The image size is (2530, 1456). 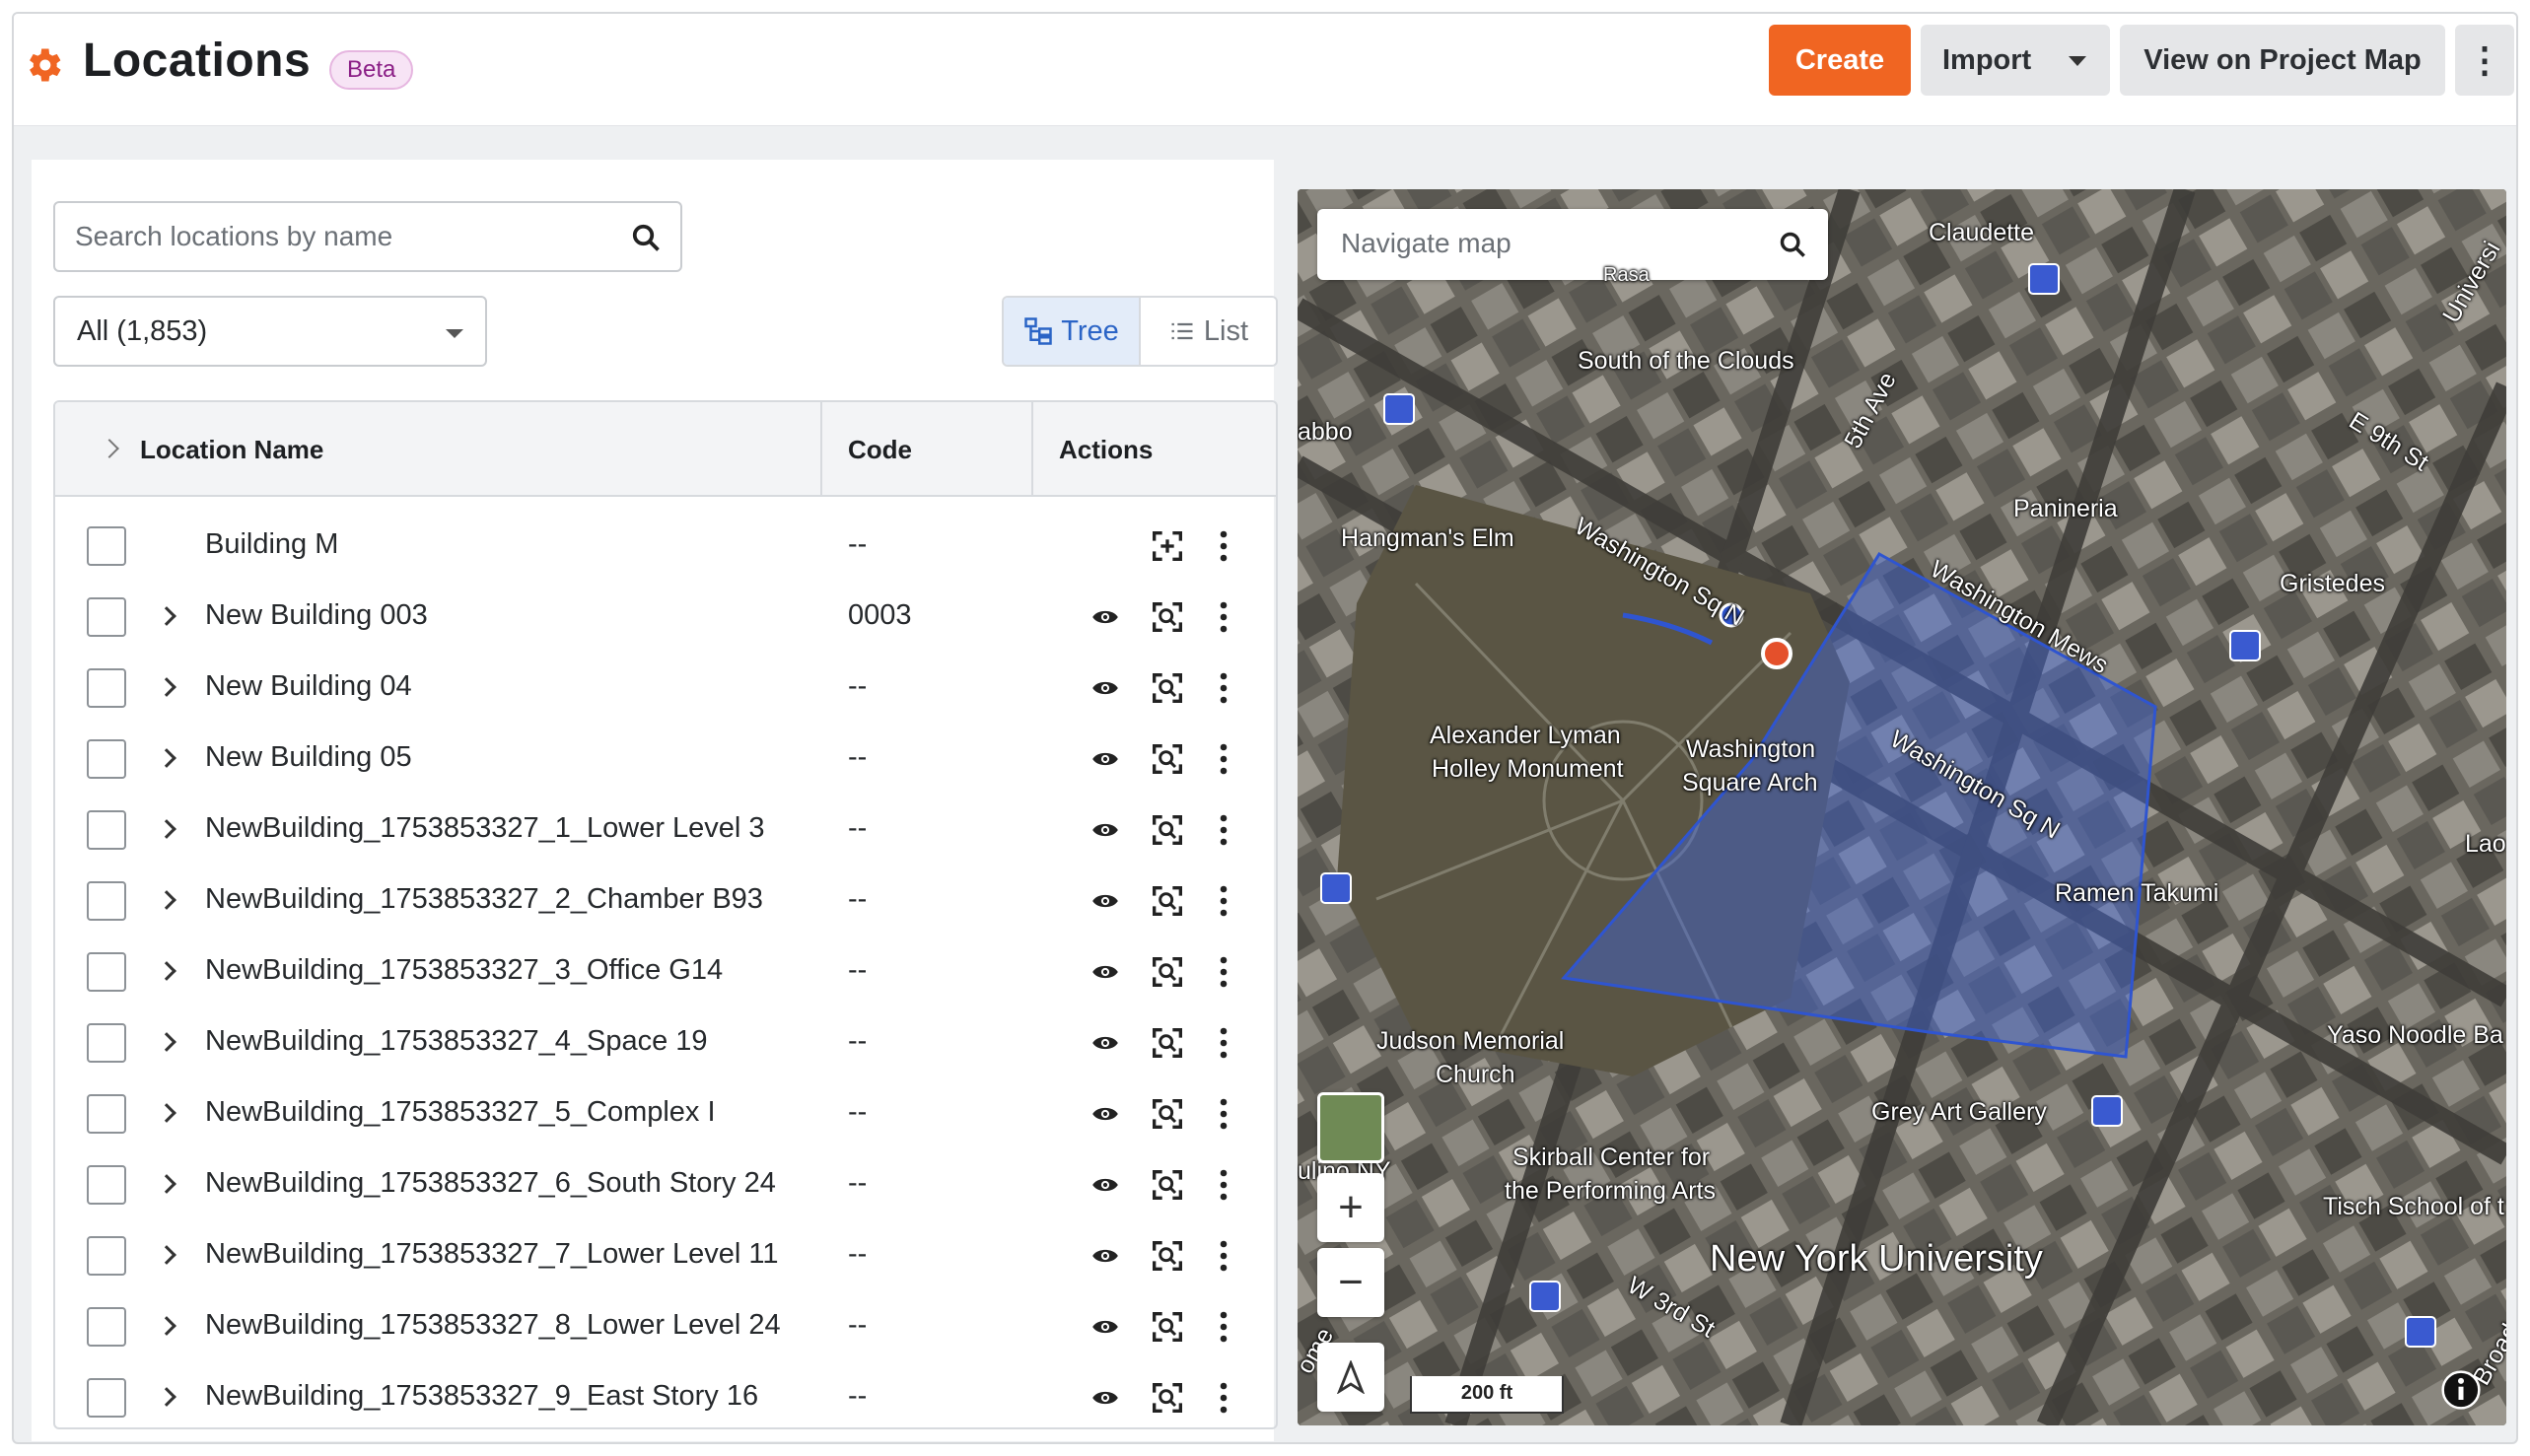 I want to click on map-layer-toggle, so click(x=1350, y=1127).